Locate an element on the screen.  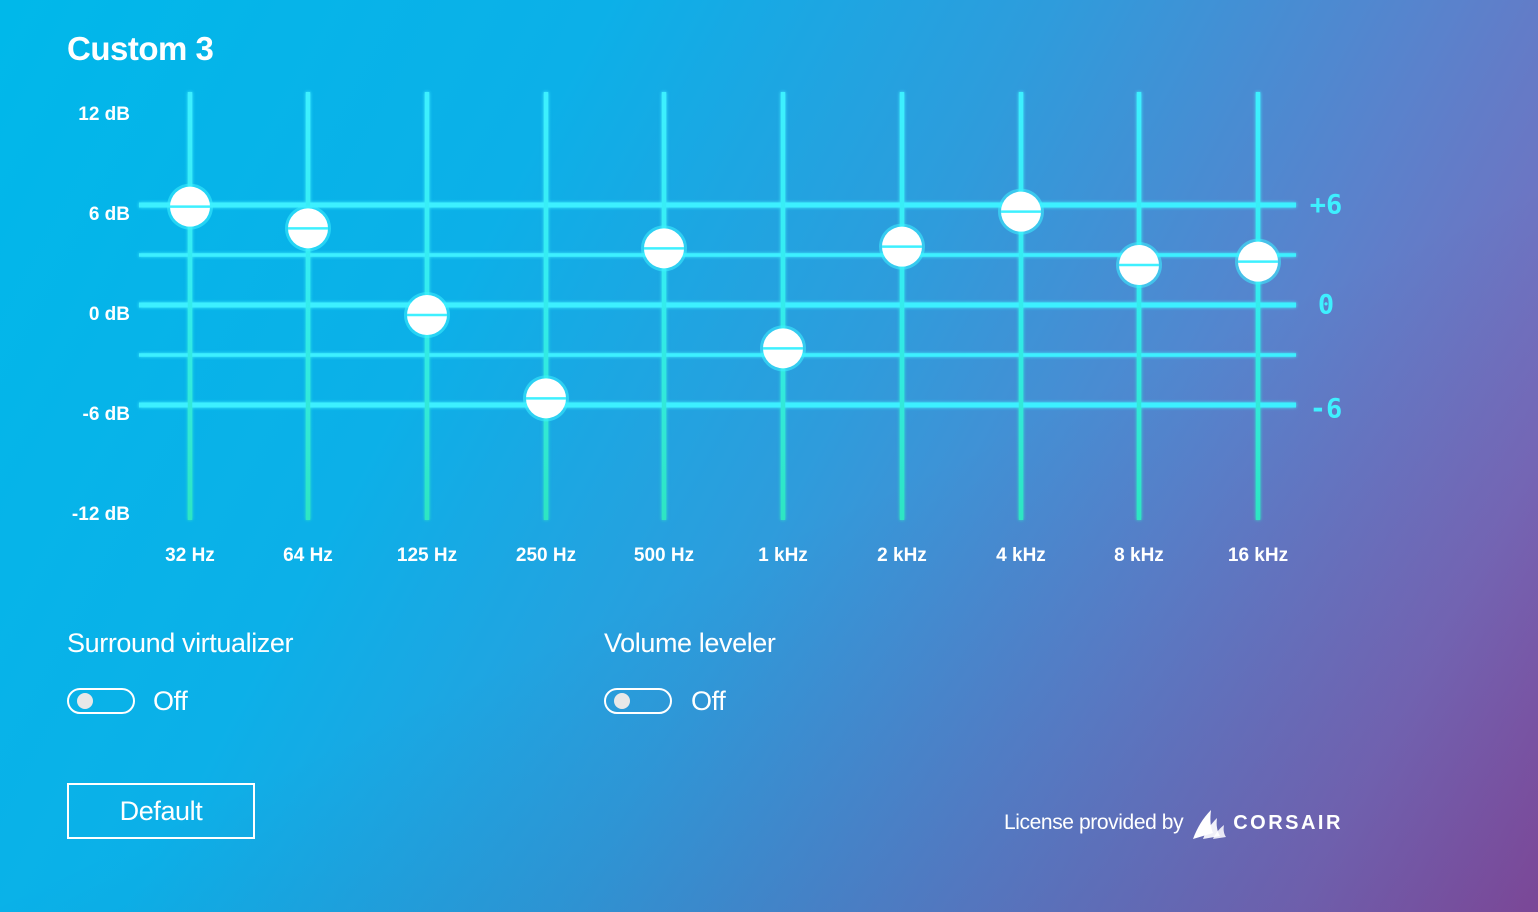
eq-marker-plus-6: +6 is located at coordinates (1326, 205).